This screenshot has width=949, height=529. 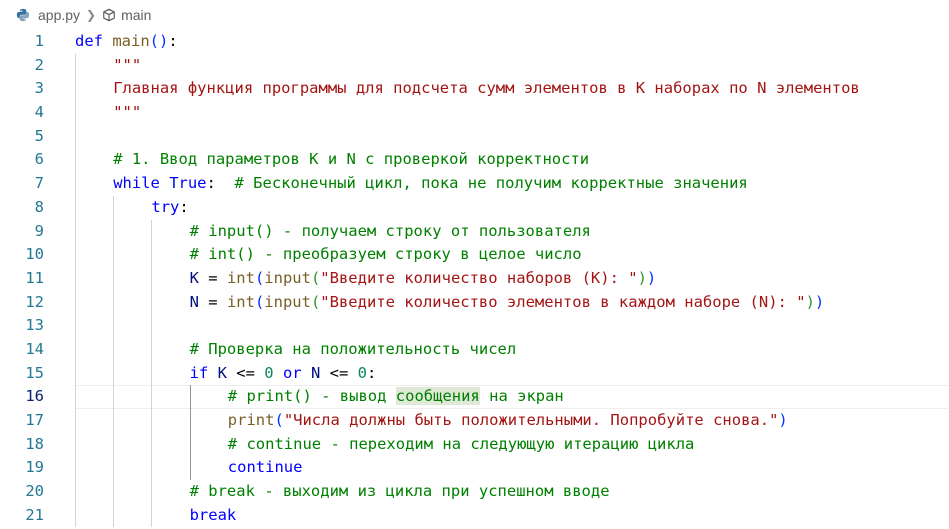 What do you see at coordinates (521, 396) in the screenshot?
I see `code-token: на экран` at bounding box center [521, 396].